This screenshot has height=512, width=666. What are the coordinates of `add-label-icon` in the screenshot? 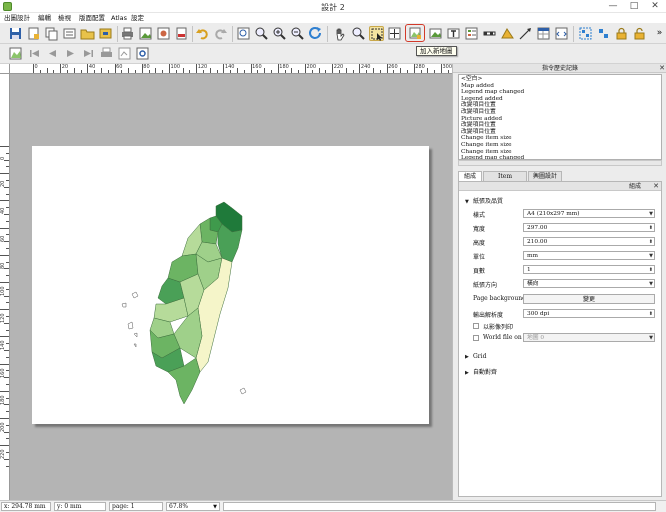 It's located at (453, 33).